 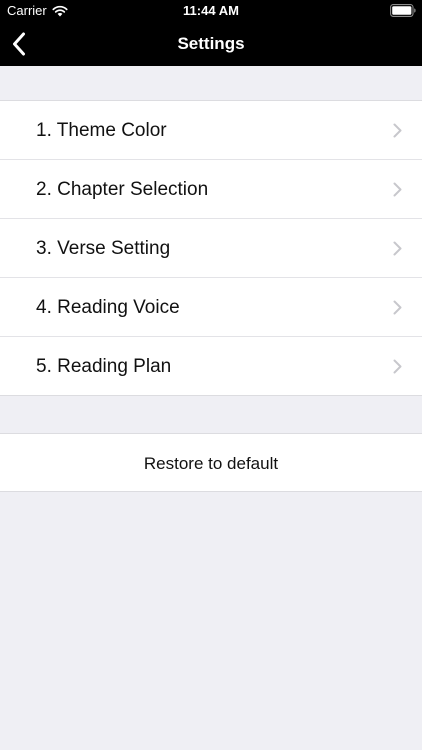 I want to click on menu-item-verse-setting: 3. Verse Setting, so click(x=211, y=247).